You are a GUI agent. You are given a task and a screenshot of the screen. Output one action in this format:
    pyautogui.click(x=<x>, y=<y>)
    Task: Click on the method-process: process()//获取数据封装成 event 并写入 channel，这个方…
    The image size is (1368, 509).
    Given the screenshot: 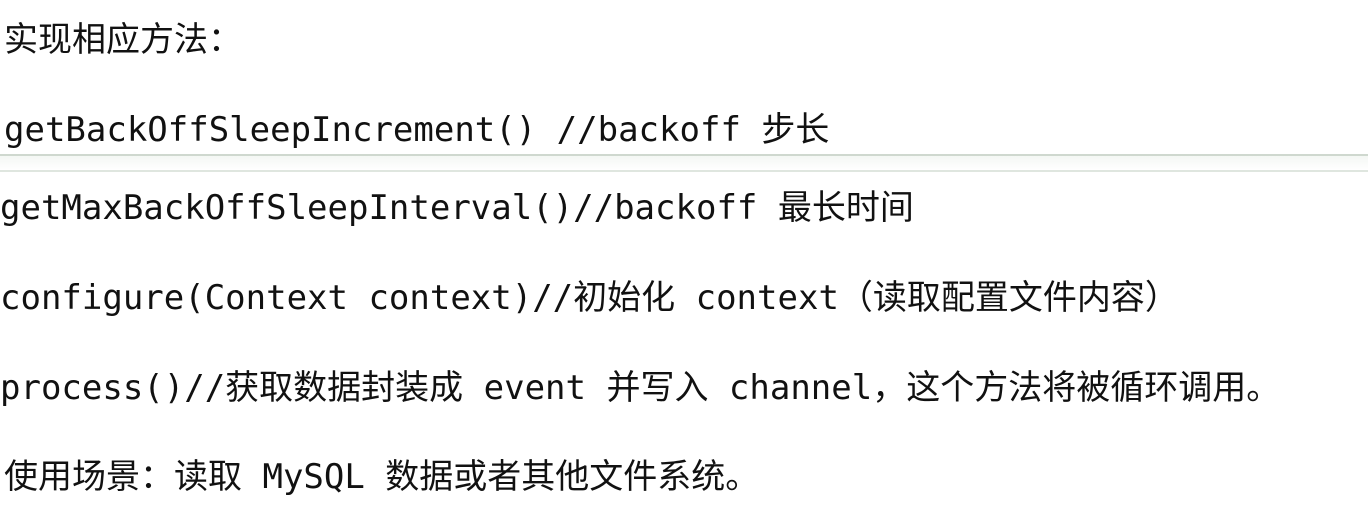 What is the action you would take?
    pyautogui.click(x=640, y=388)
    